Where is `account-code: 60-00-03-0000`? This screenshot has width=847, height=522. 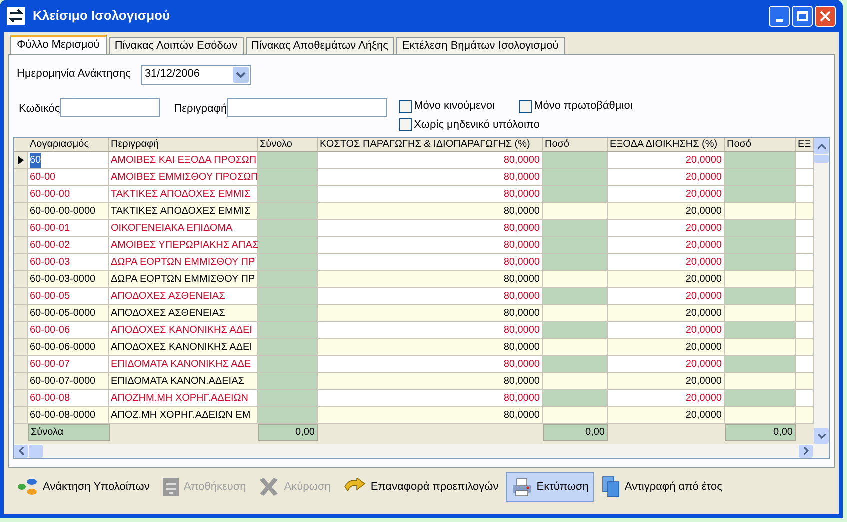 account-code: 60-00-03-0000 is located at coordinates (63, 279).